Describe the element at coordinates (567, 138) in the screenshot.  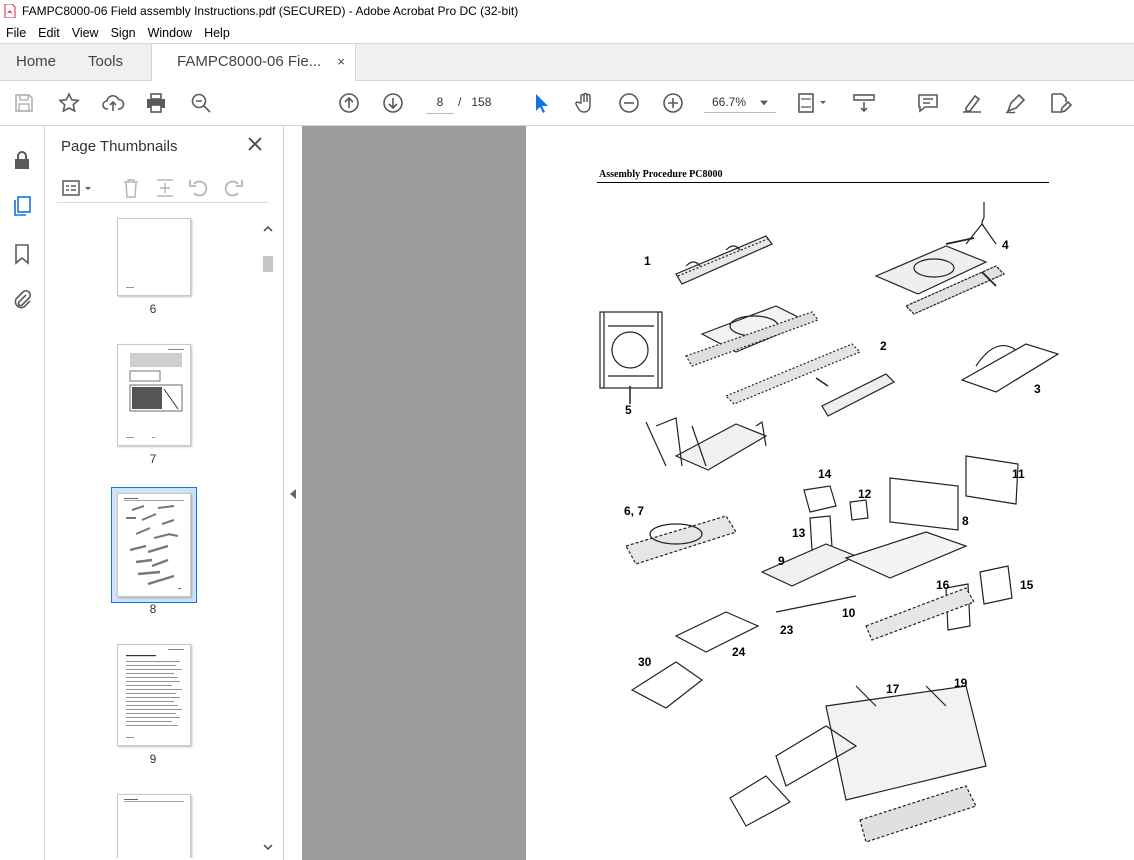
I see `main-toolbar` at that location.